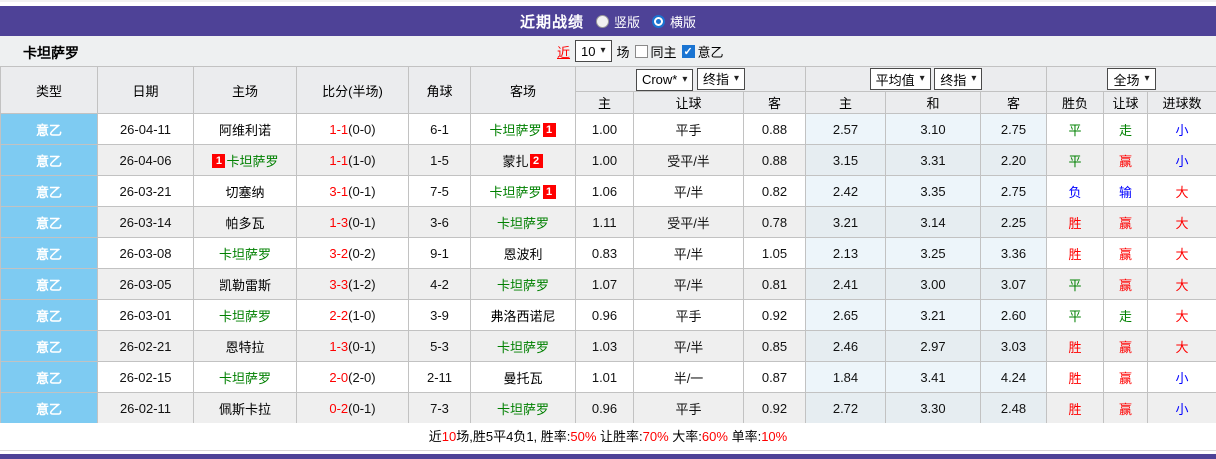 Image resolution: width=1216 pixels, height=459 pixels. I want to click on asia-away-odds-cell: 1.05, so click(774, 253).